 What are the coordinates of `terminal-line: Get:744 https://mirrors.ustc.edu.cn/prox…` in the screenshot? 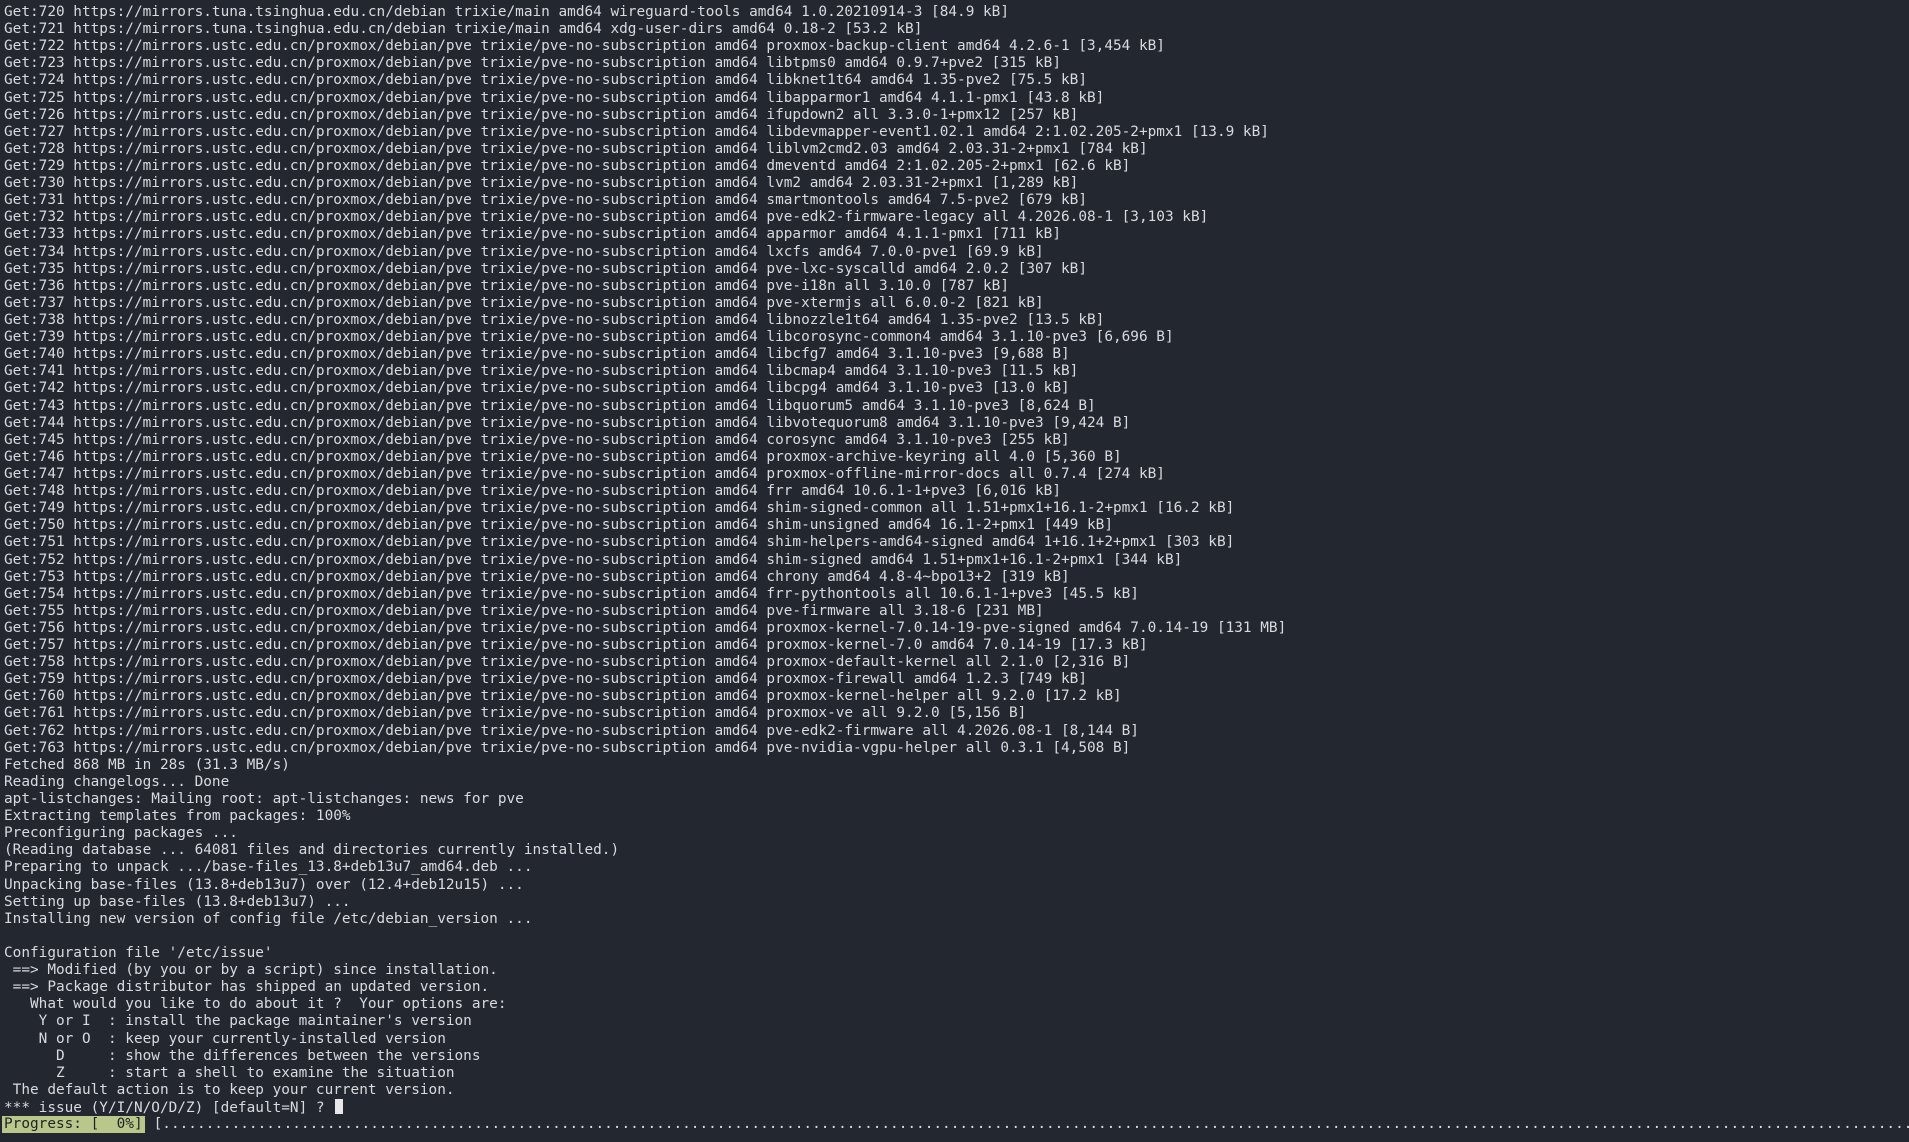 It's located at (567, 422).